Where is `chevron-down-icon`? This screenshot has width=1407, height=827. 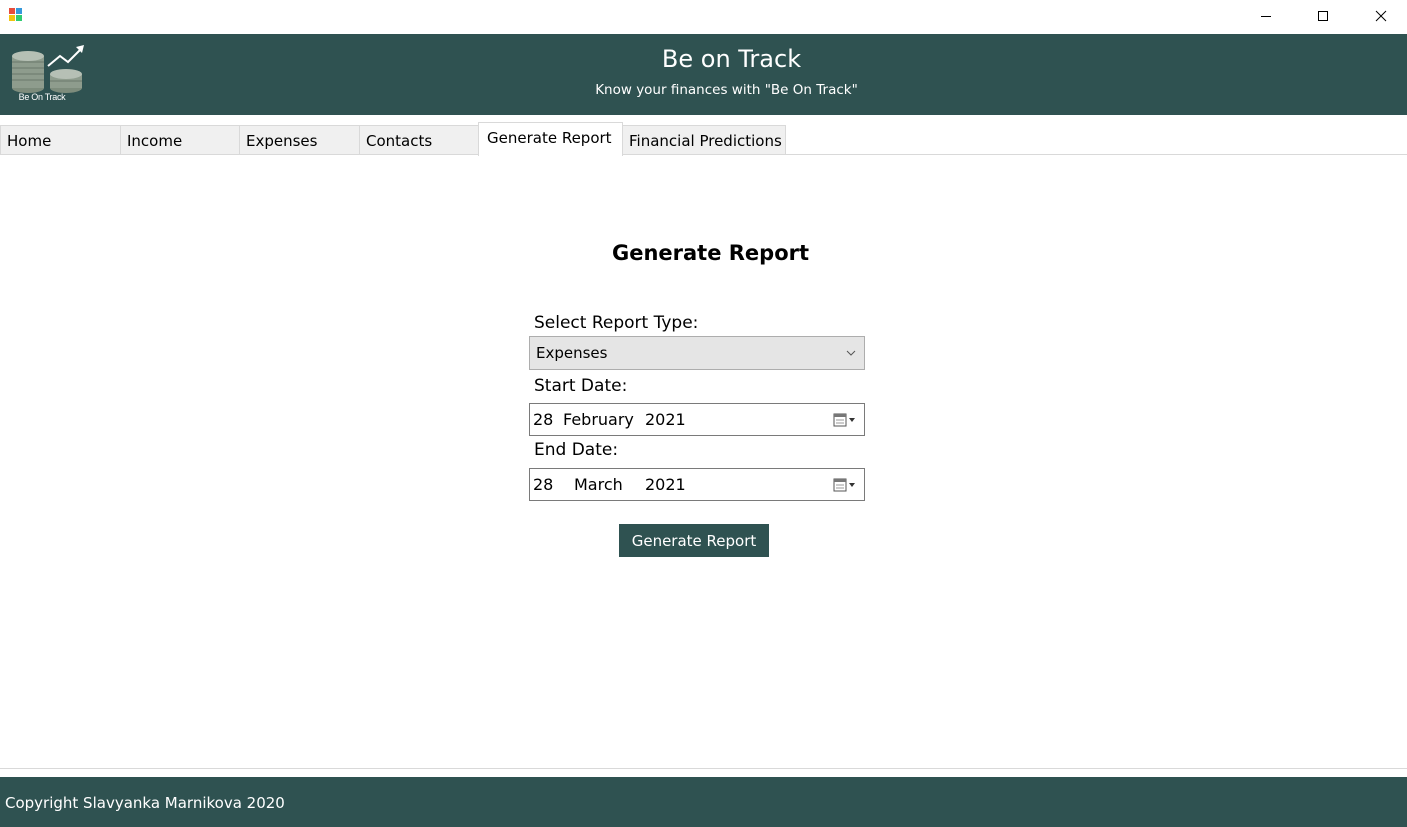
chevron-down-icon is located at coordinates (851, 353).